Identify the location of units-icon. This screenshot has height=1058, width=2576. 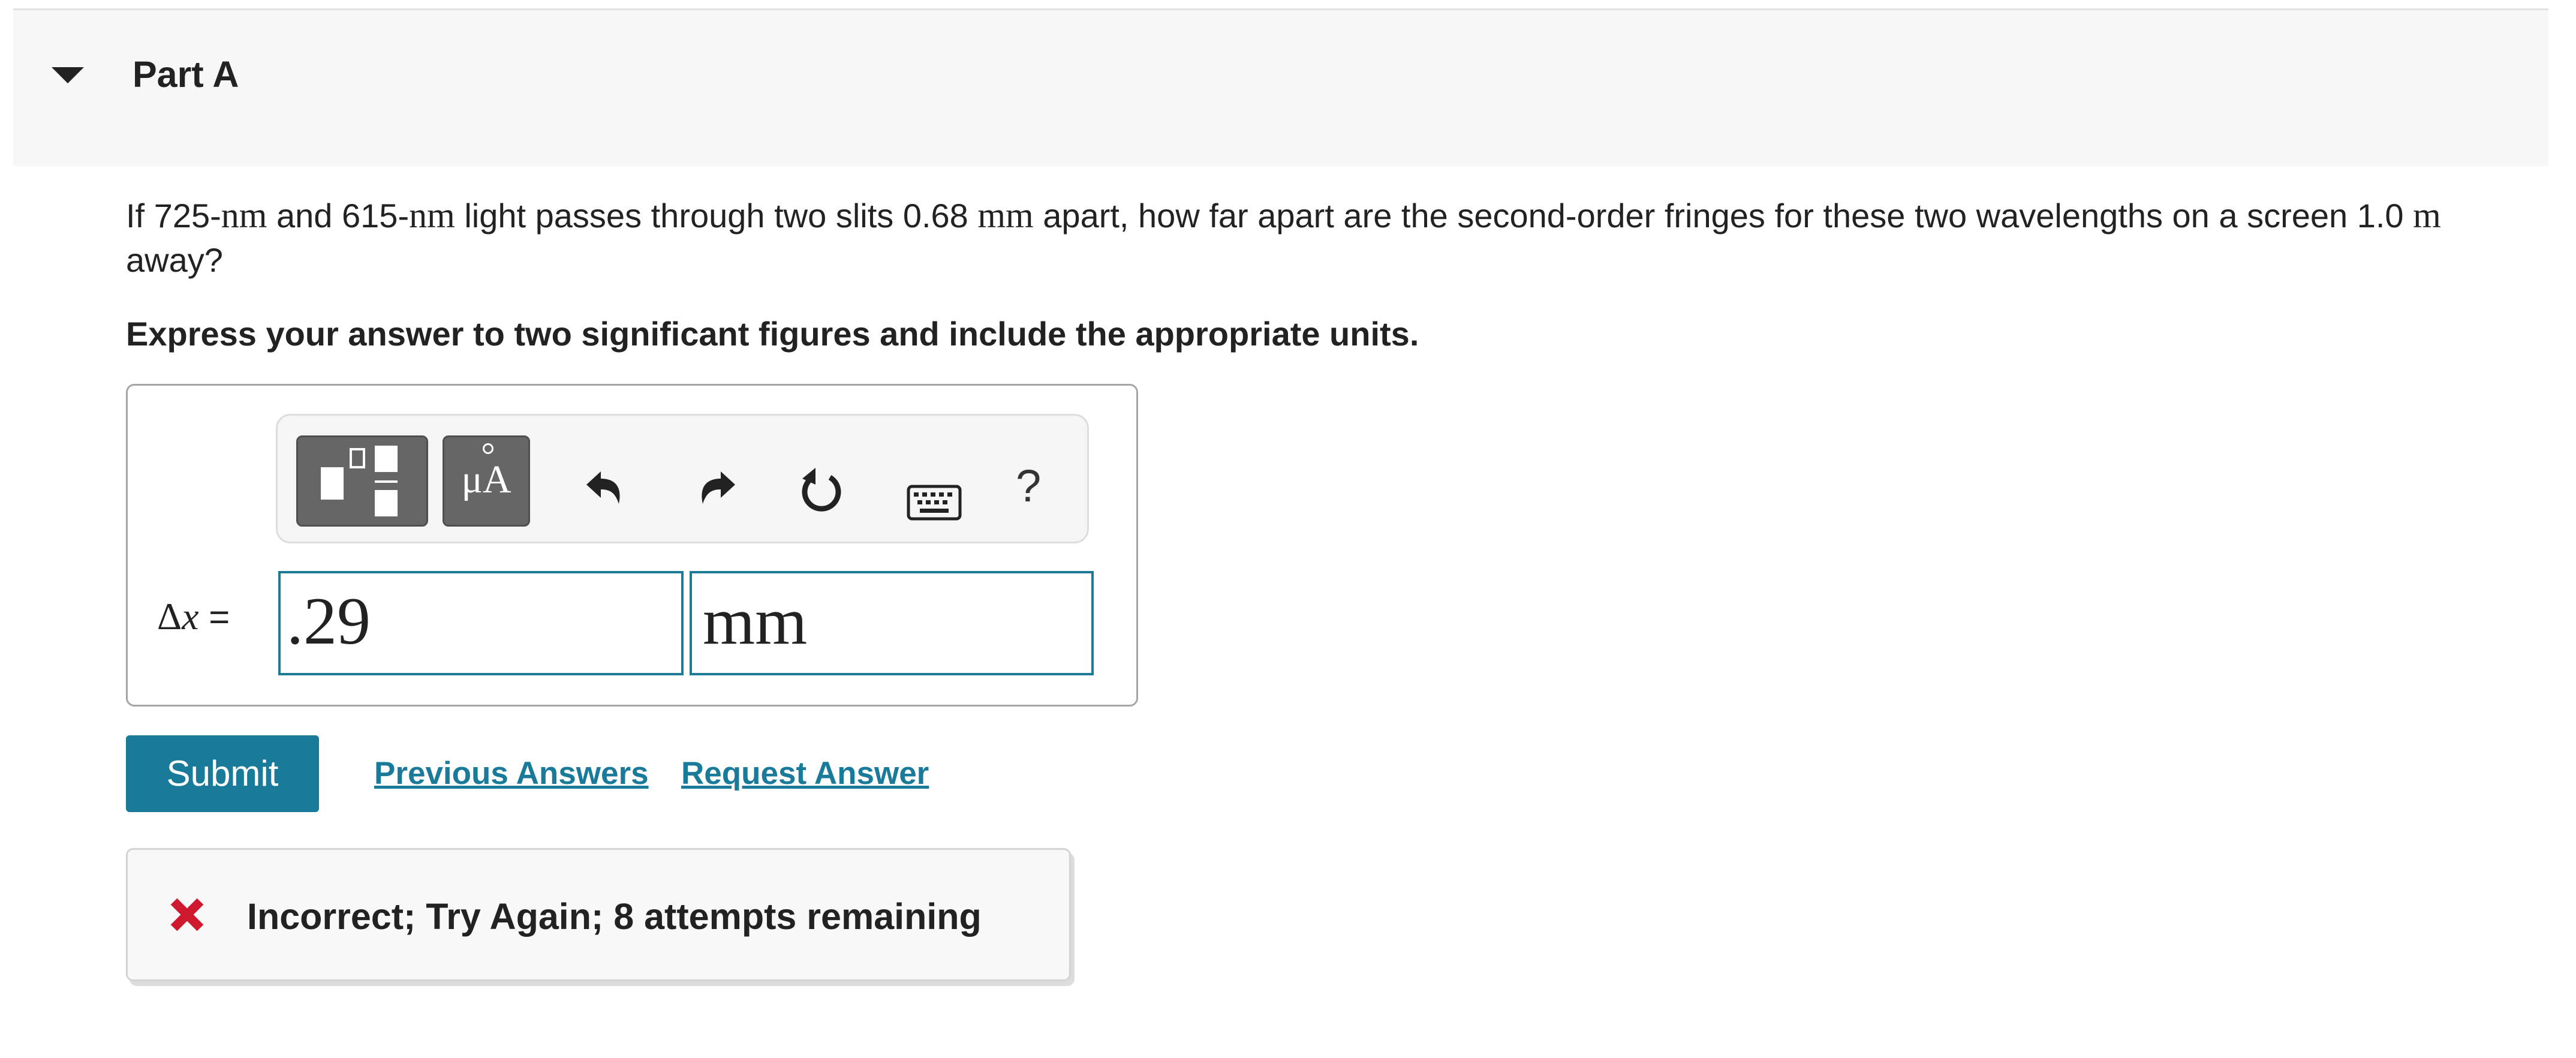
(488, 448).